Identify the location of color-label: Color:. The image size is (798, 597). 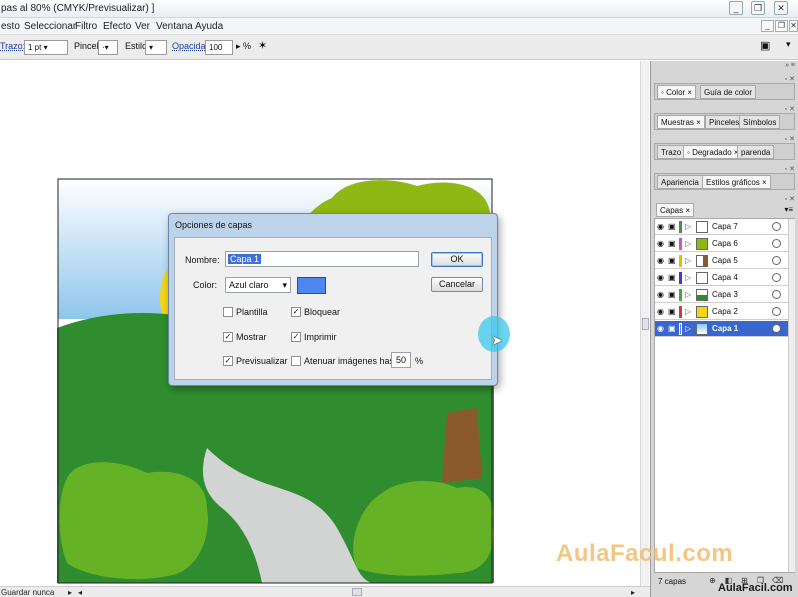
(205, 285).